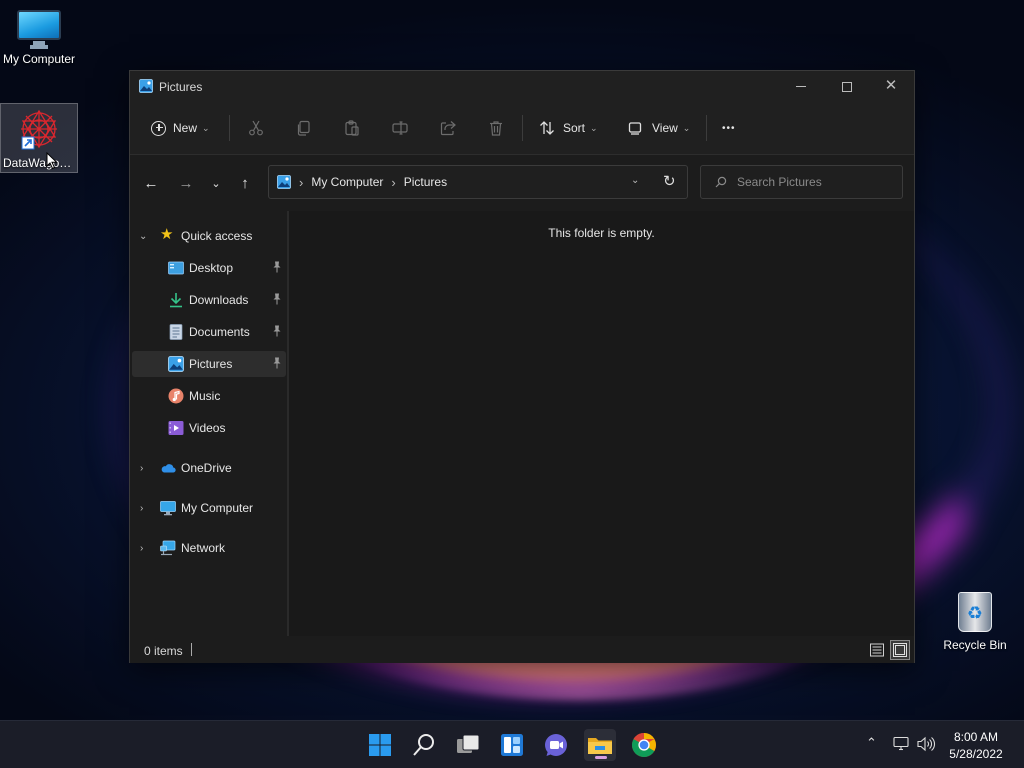 The width and height of the screenshot is (1024, 768). I want to click on sidebar-item-label: Videos, so click(207, 428).